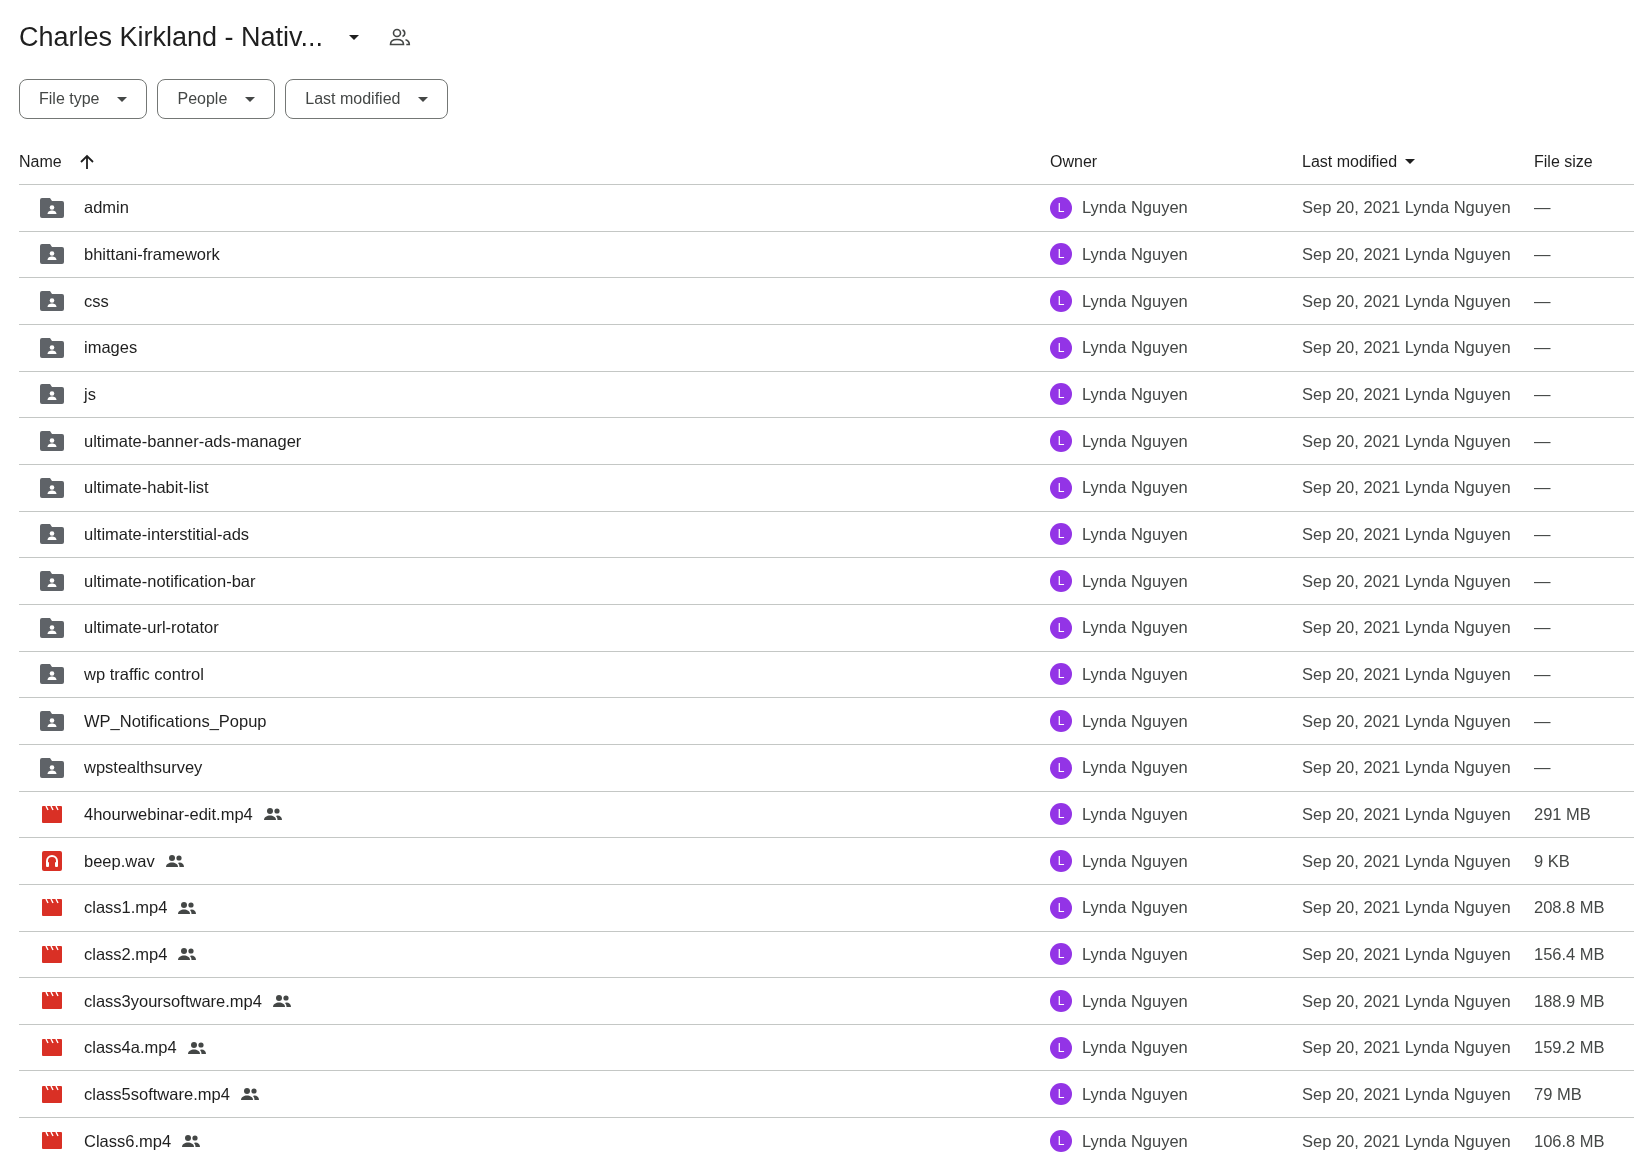 Image resolution: width=1634 pixels, height=1163 pixels. What do you see at coordinates (157, 1094) in the screenshot?
I see `file-name: class5software.mp4` at bounding box center [157, 1094].